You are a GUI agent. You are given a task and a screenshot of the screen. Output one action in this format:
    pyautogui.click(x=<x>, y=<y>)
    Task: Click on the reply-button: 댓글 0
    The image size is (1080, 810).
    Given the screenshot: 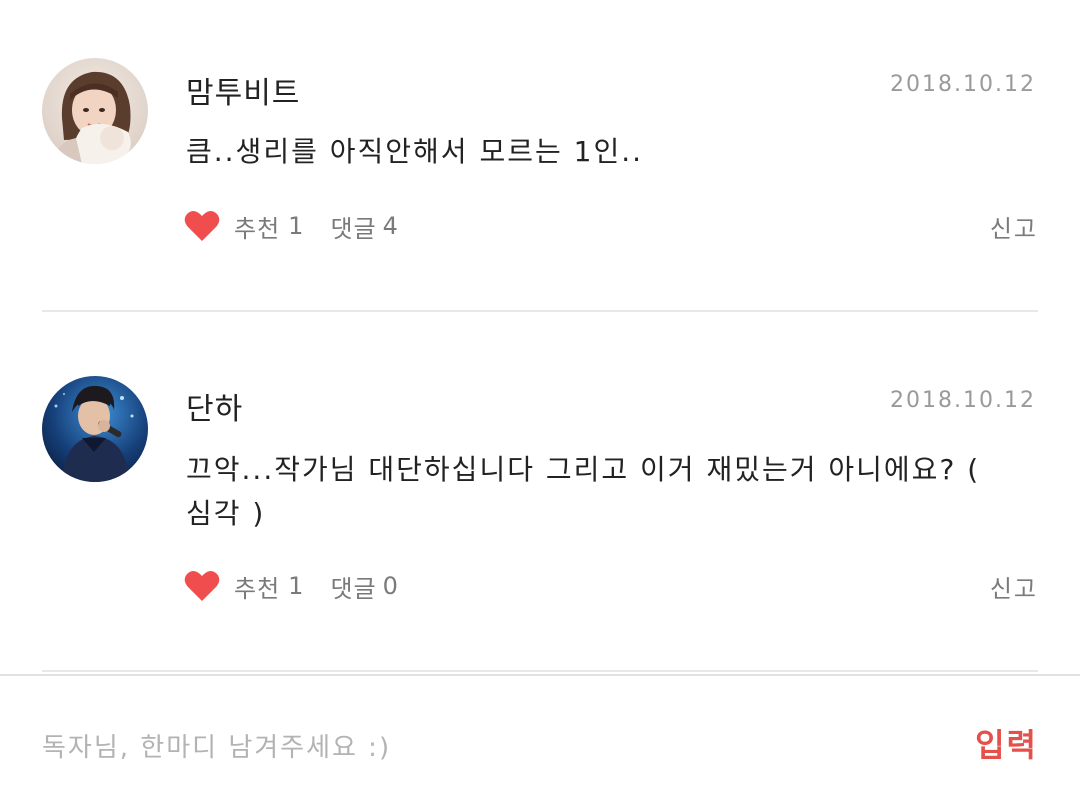 What is the action you would take?
    pyautogui.click(x=364, y=586)
    